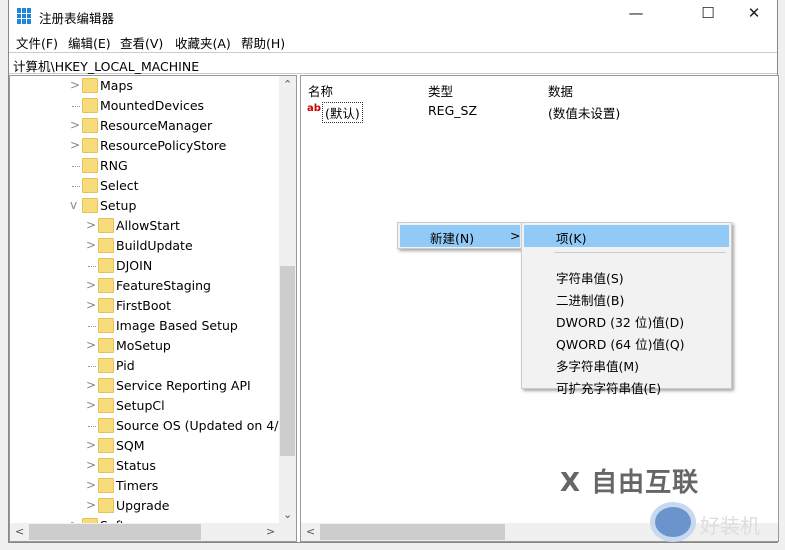 The image size is (785, 550). What do you see at coordinates (626, 342) in the screenshot?
I see `submenu-item: QWORD (64 位)值(Q)` at bounding box center [626, 342].